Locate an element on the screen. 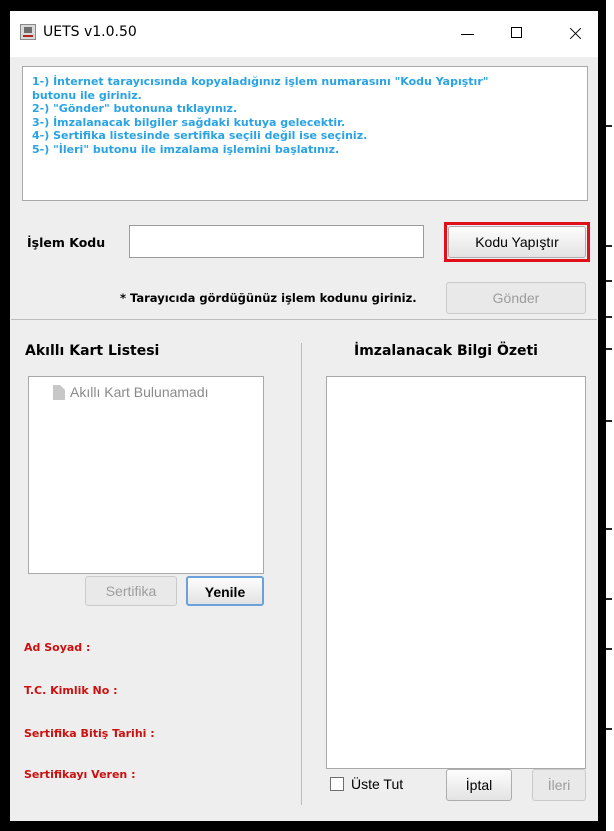 The image size is (614, 831). java-app-icon is located at coordinates (28, 32).